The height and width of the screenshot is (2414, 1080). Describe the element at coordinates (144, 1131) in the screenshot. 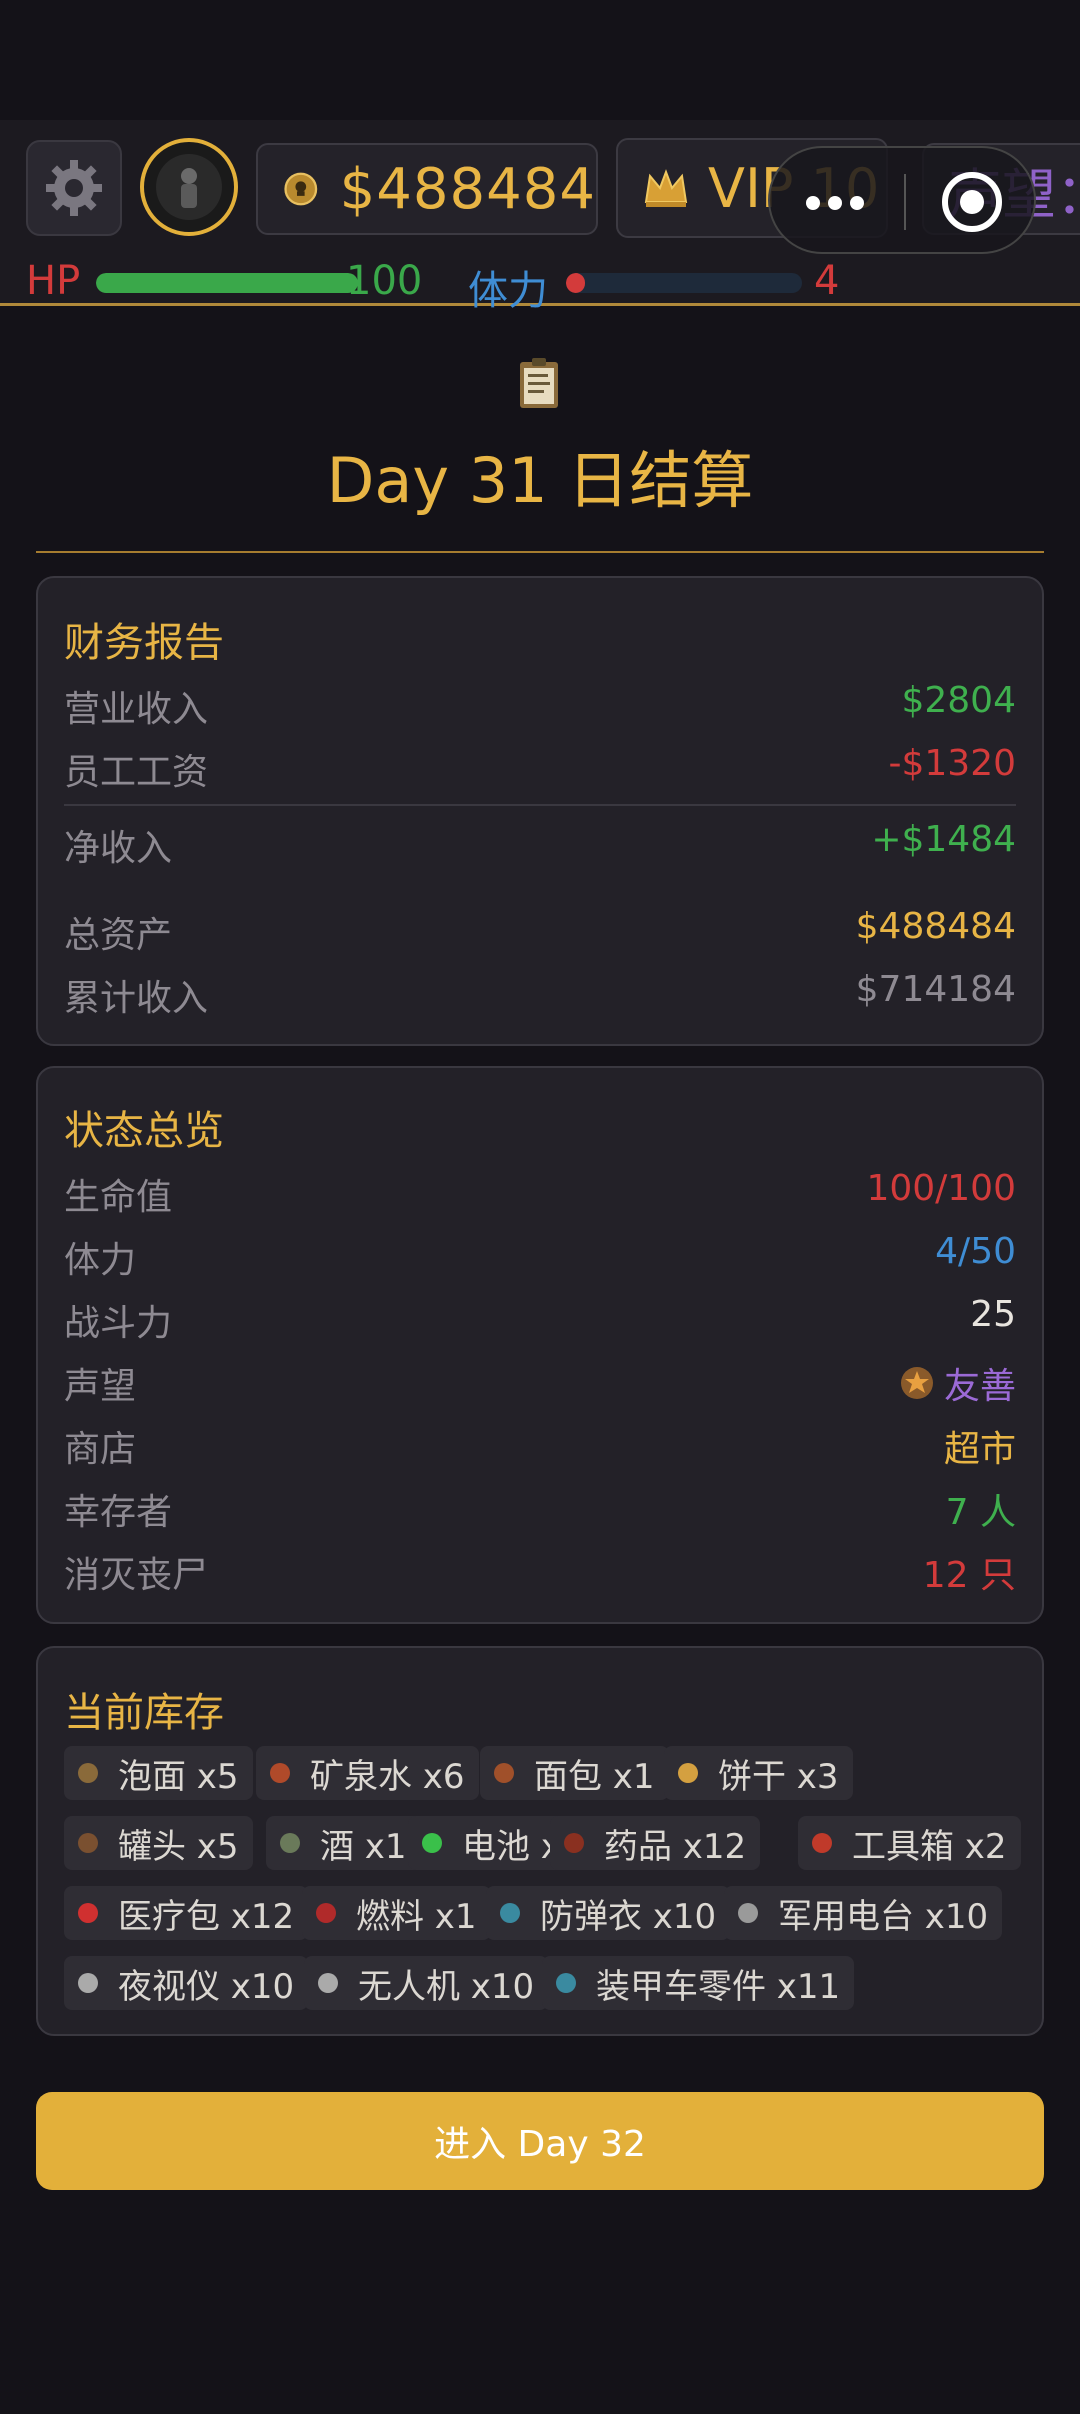

I see `status-title: 状态总览` at that location.